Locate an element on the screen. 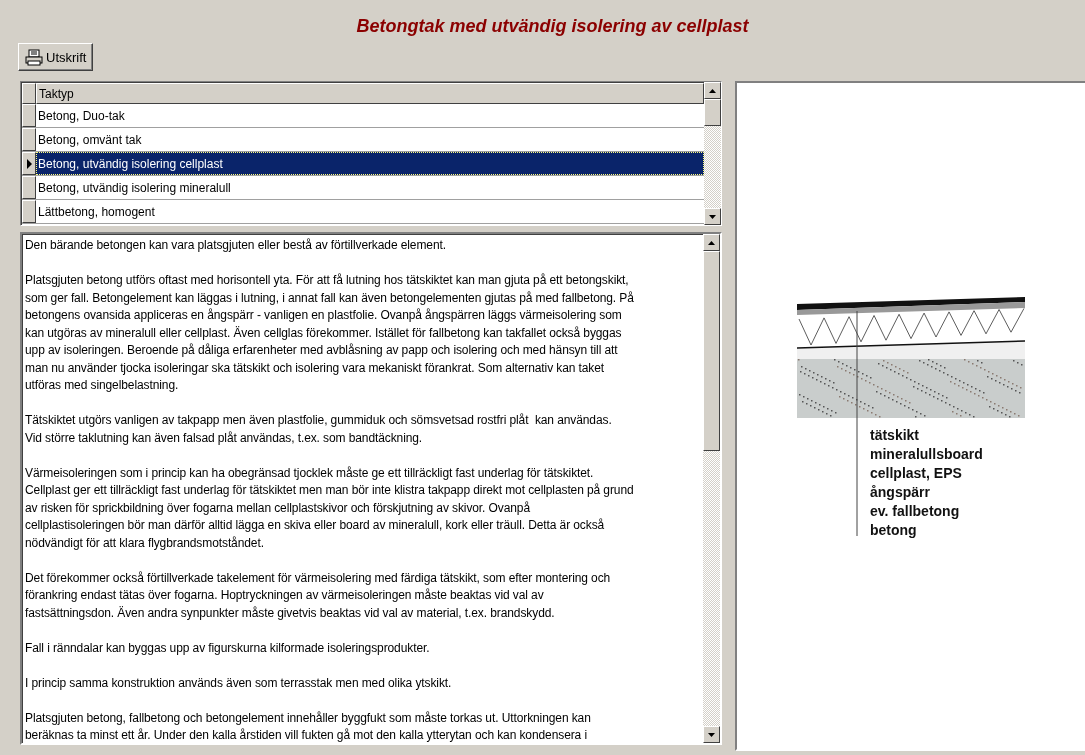  page-title: Betongtak med utvändig isolering av cellplast is located at coordinates (552, 26).